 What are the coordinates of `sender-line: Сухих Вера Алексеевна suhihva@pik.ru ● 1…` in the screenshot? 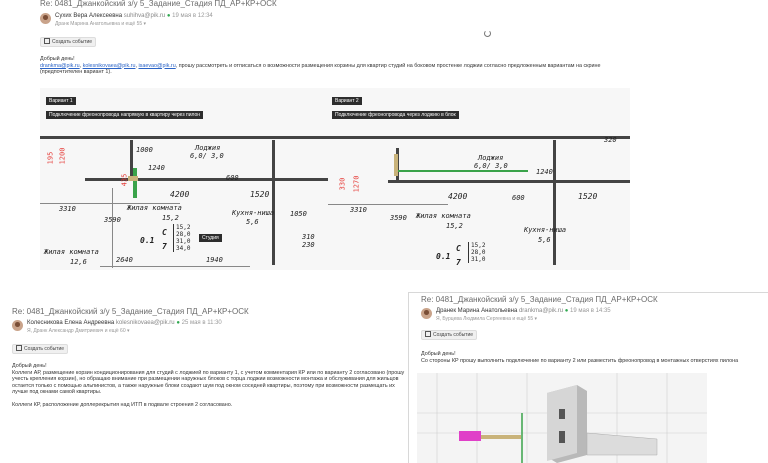 It's located at (134, 16).